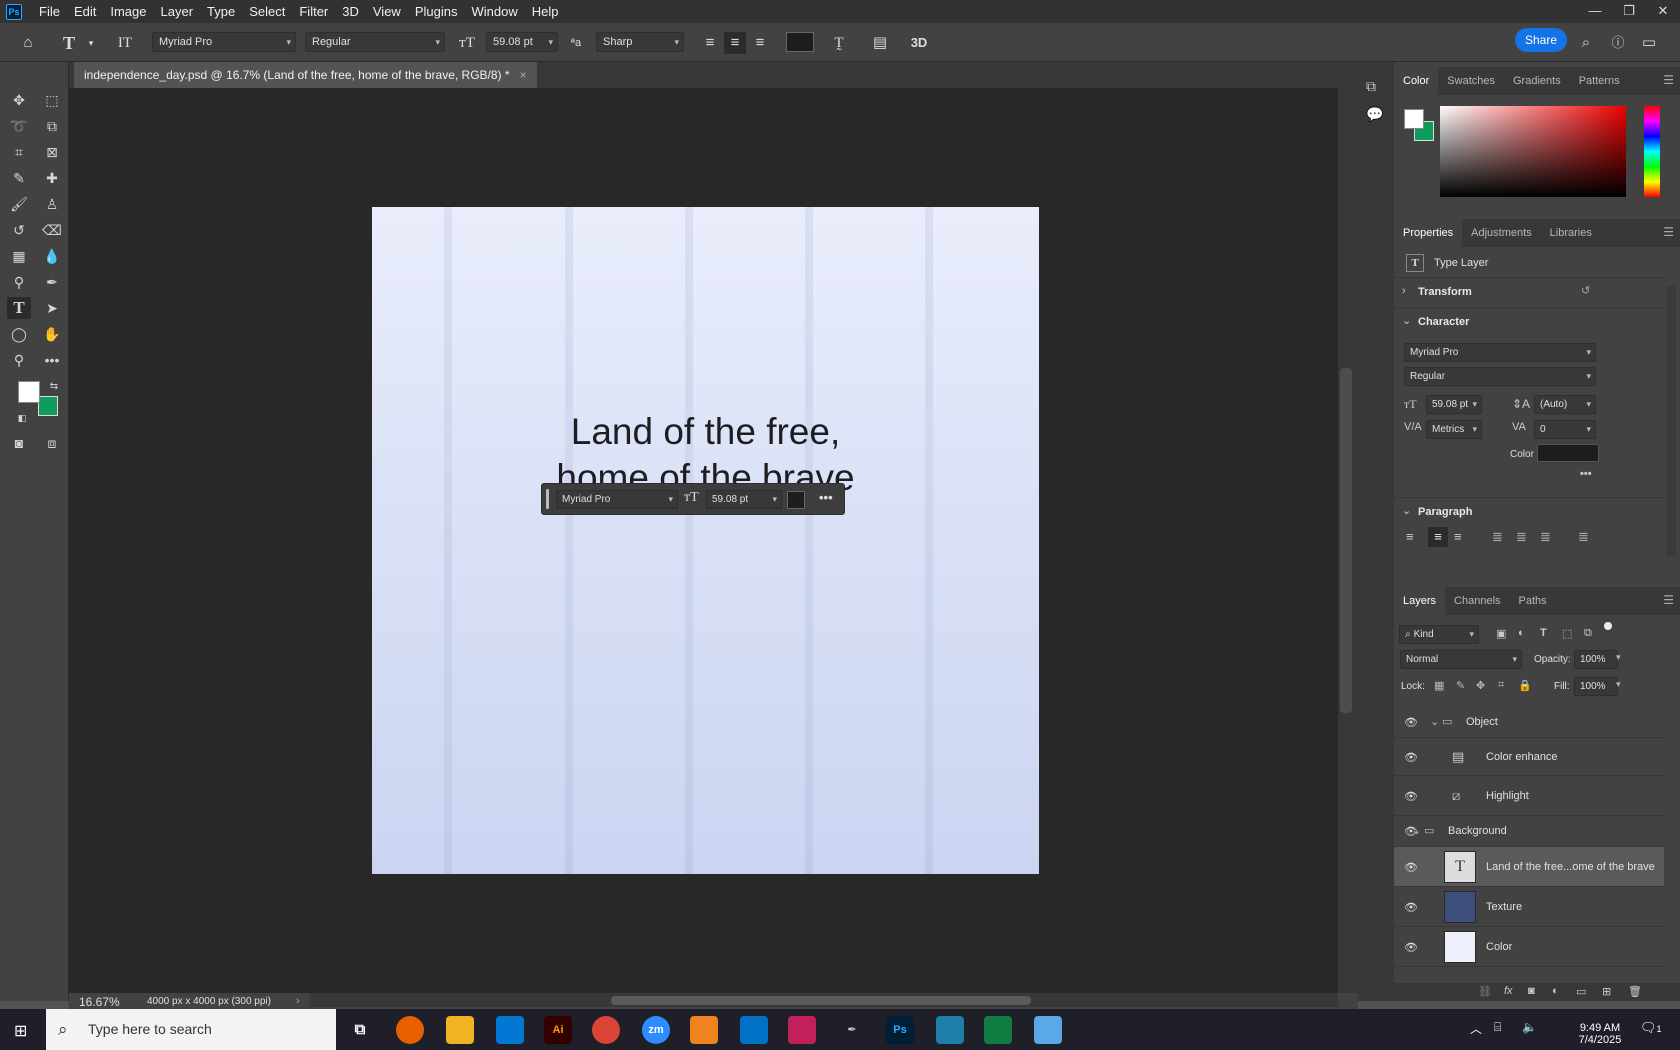 The image size is (1680, 1050). I want to click on filter-smart-icon: ⧉, so click(1588, 633).